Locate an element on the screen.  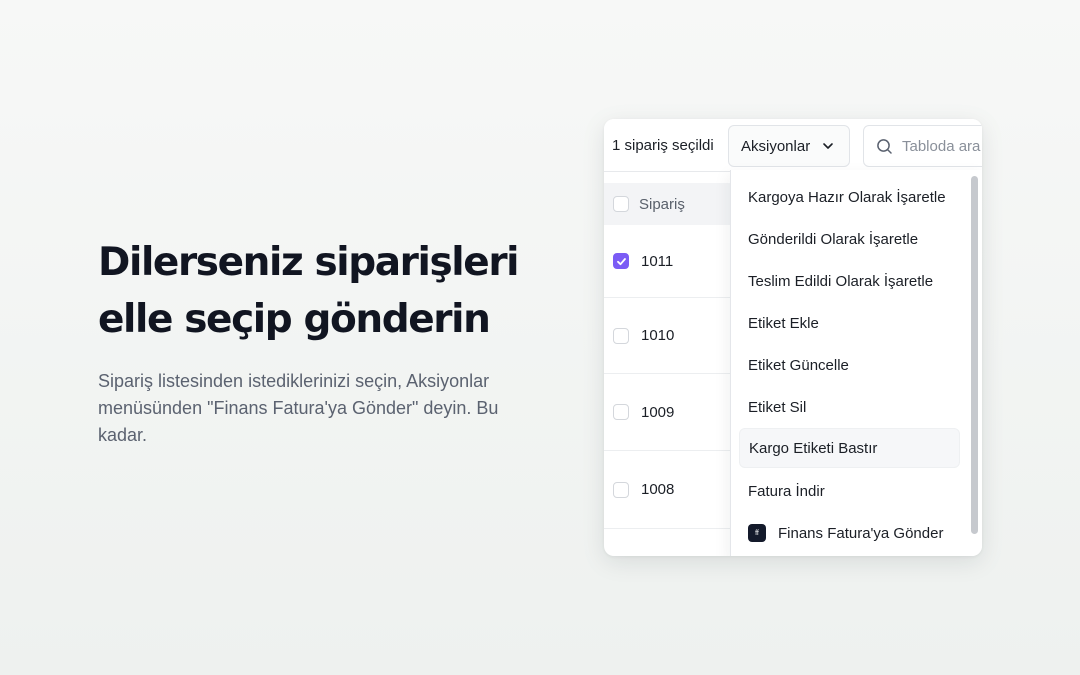
order-number: 1011 is located at coordinates (657, 261).